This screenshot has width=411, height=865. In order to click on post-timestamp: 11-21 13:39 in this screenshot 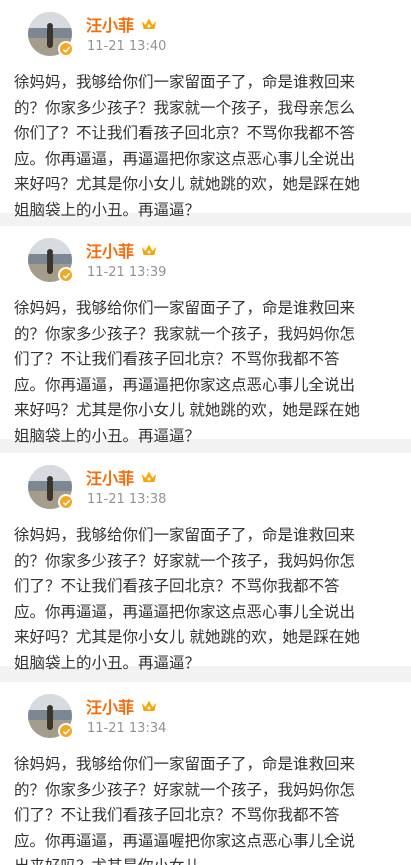, I will do `click(127, 272)`.